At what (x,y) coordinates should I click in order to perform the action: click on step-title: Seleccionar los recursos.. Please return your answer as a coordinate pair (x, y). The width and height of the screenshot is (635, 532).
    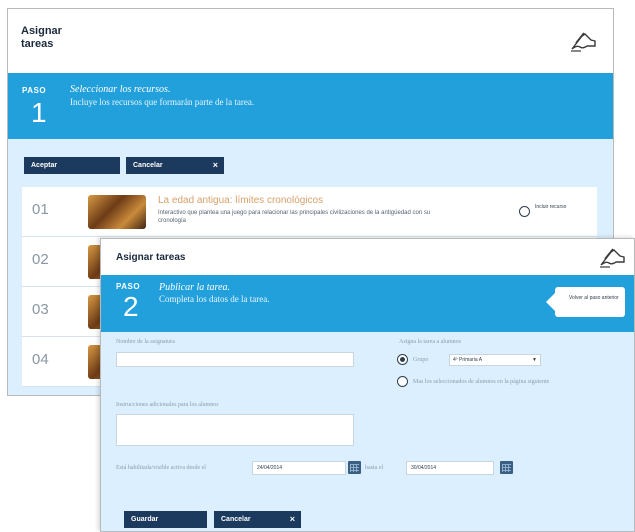
    Looking at the image, I should click on (120, 89).